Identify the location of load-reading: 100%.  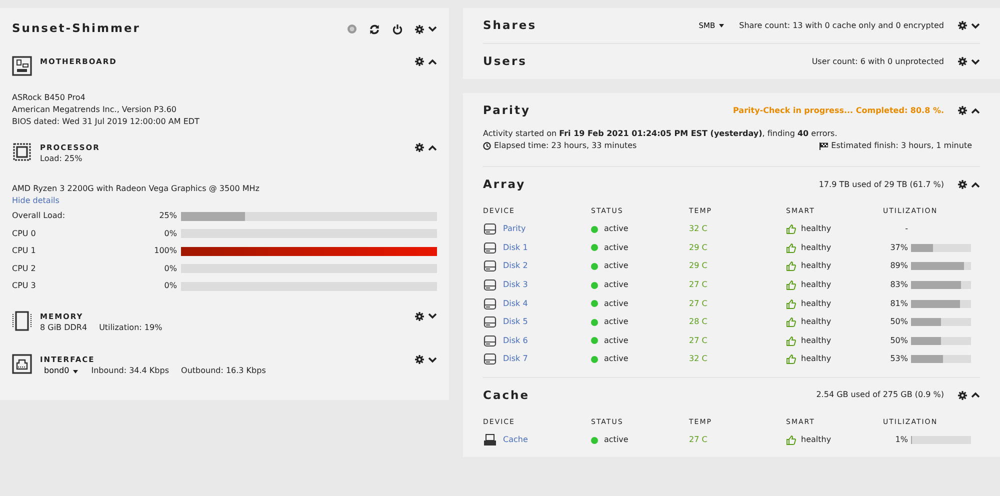
(165, 251).